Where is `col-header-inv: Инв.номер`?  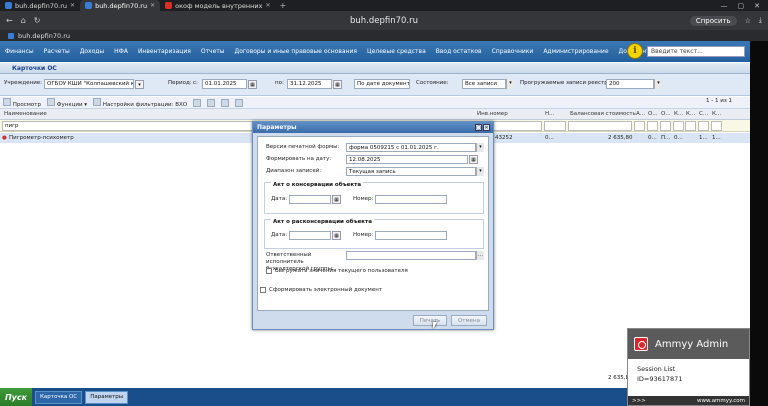
col-header-inv: Инв.номер is located at coordinates (492, 114).